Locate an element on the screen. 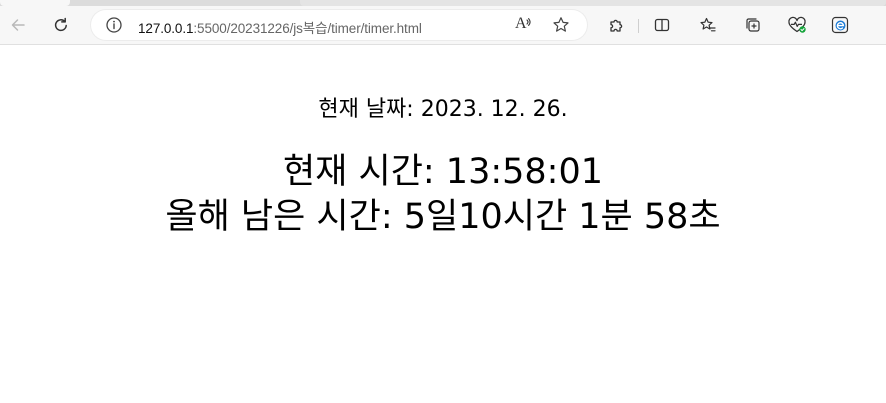  edge-icon is located at coordinates (840, 25).